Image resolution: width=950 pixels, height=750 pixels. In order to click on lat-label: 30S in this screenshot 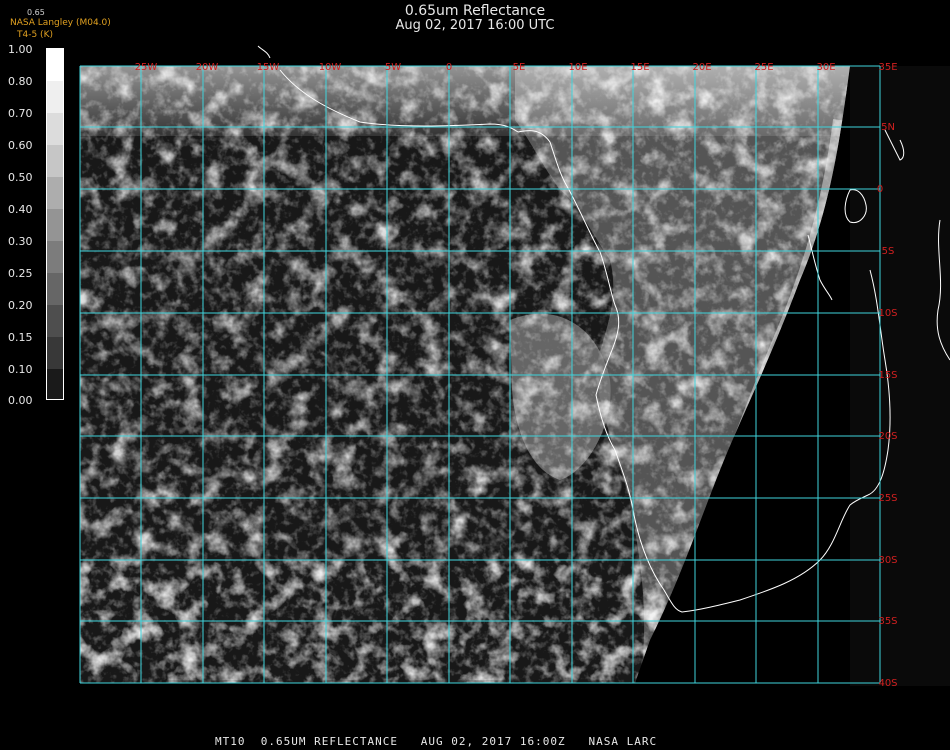, I will do `click(887, 560)`.